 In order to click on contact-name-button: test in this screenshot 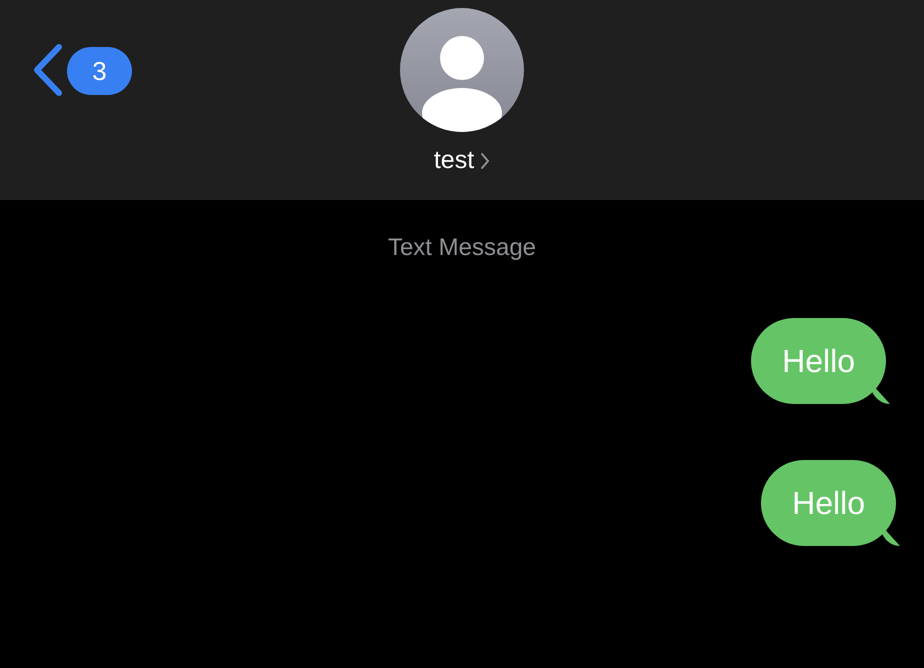, I will do `click(462, 160)`.